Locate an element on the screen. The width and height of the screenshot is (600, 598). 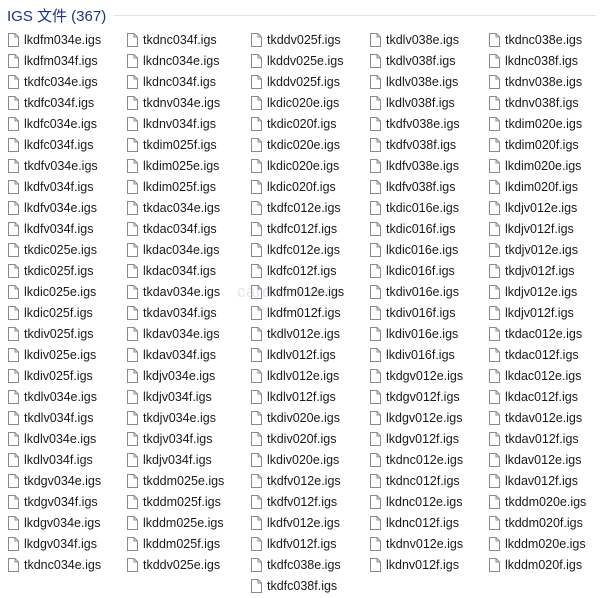
file-item: lkdic016f.igs is located at coordinates (421, 270).